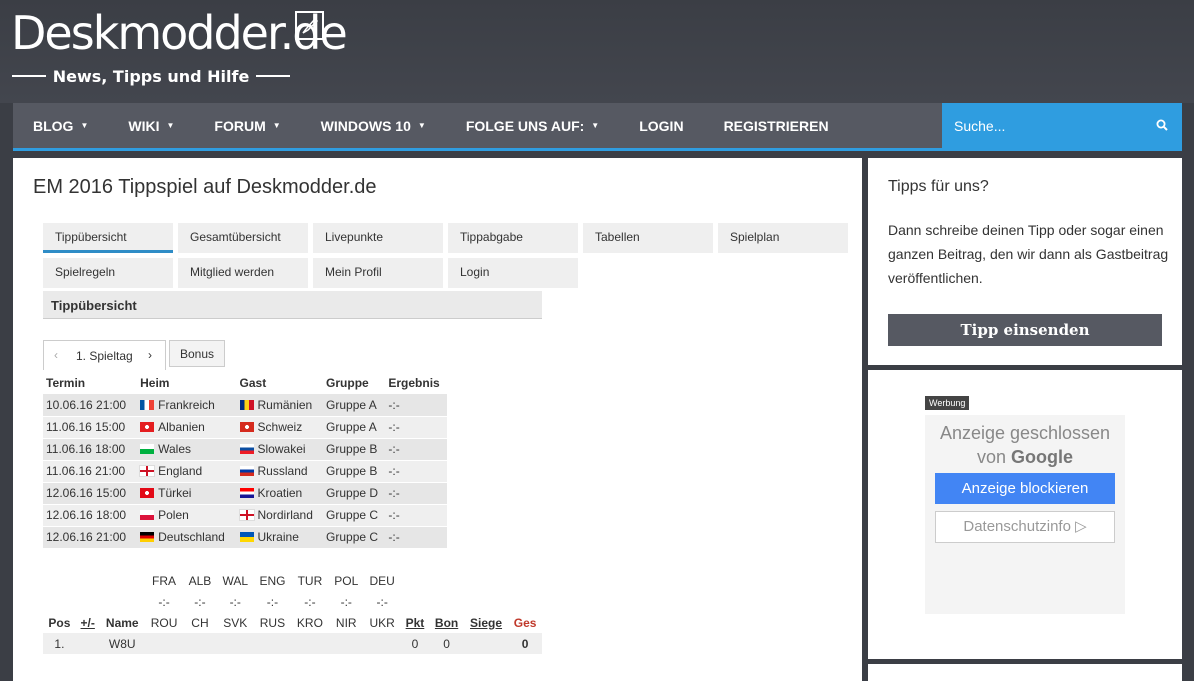  I want to click on game-heim: Frankreich, so click(187, 405).